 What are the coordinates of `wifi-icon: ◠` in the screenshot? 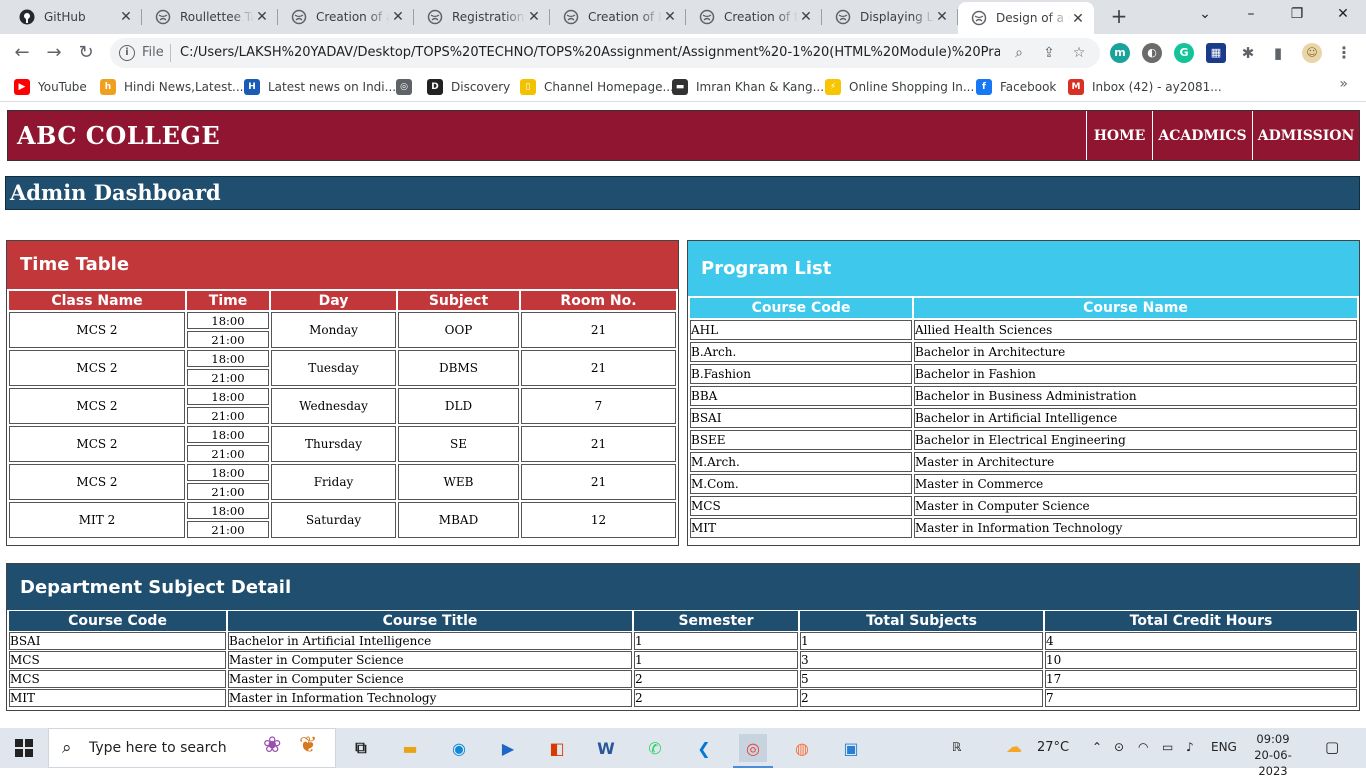 It's located at (1143, 747).